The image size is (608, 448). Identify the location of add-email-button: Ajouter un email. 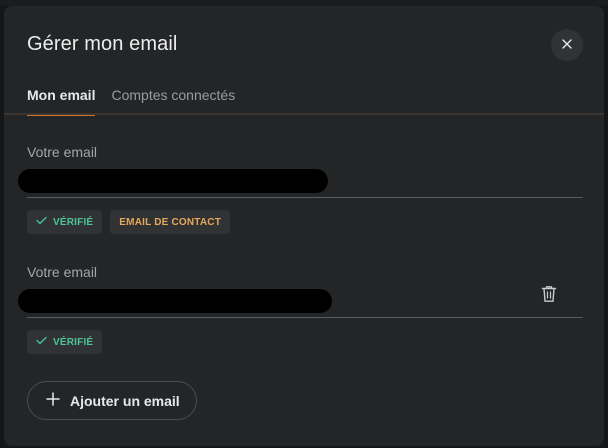
(112, 400).